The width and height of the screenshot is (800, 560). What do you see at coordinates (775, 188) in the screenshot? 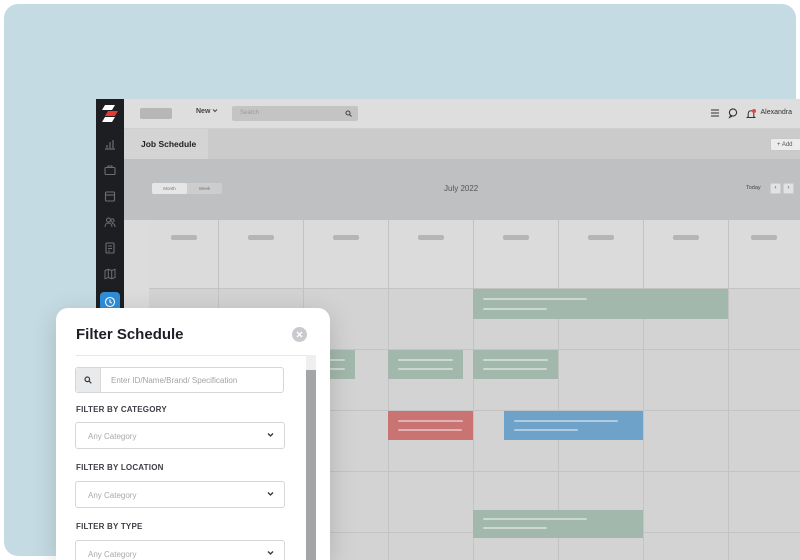
I see `prev-month-button: ‹` at bounding box center [775, 188].